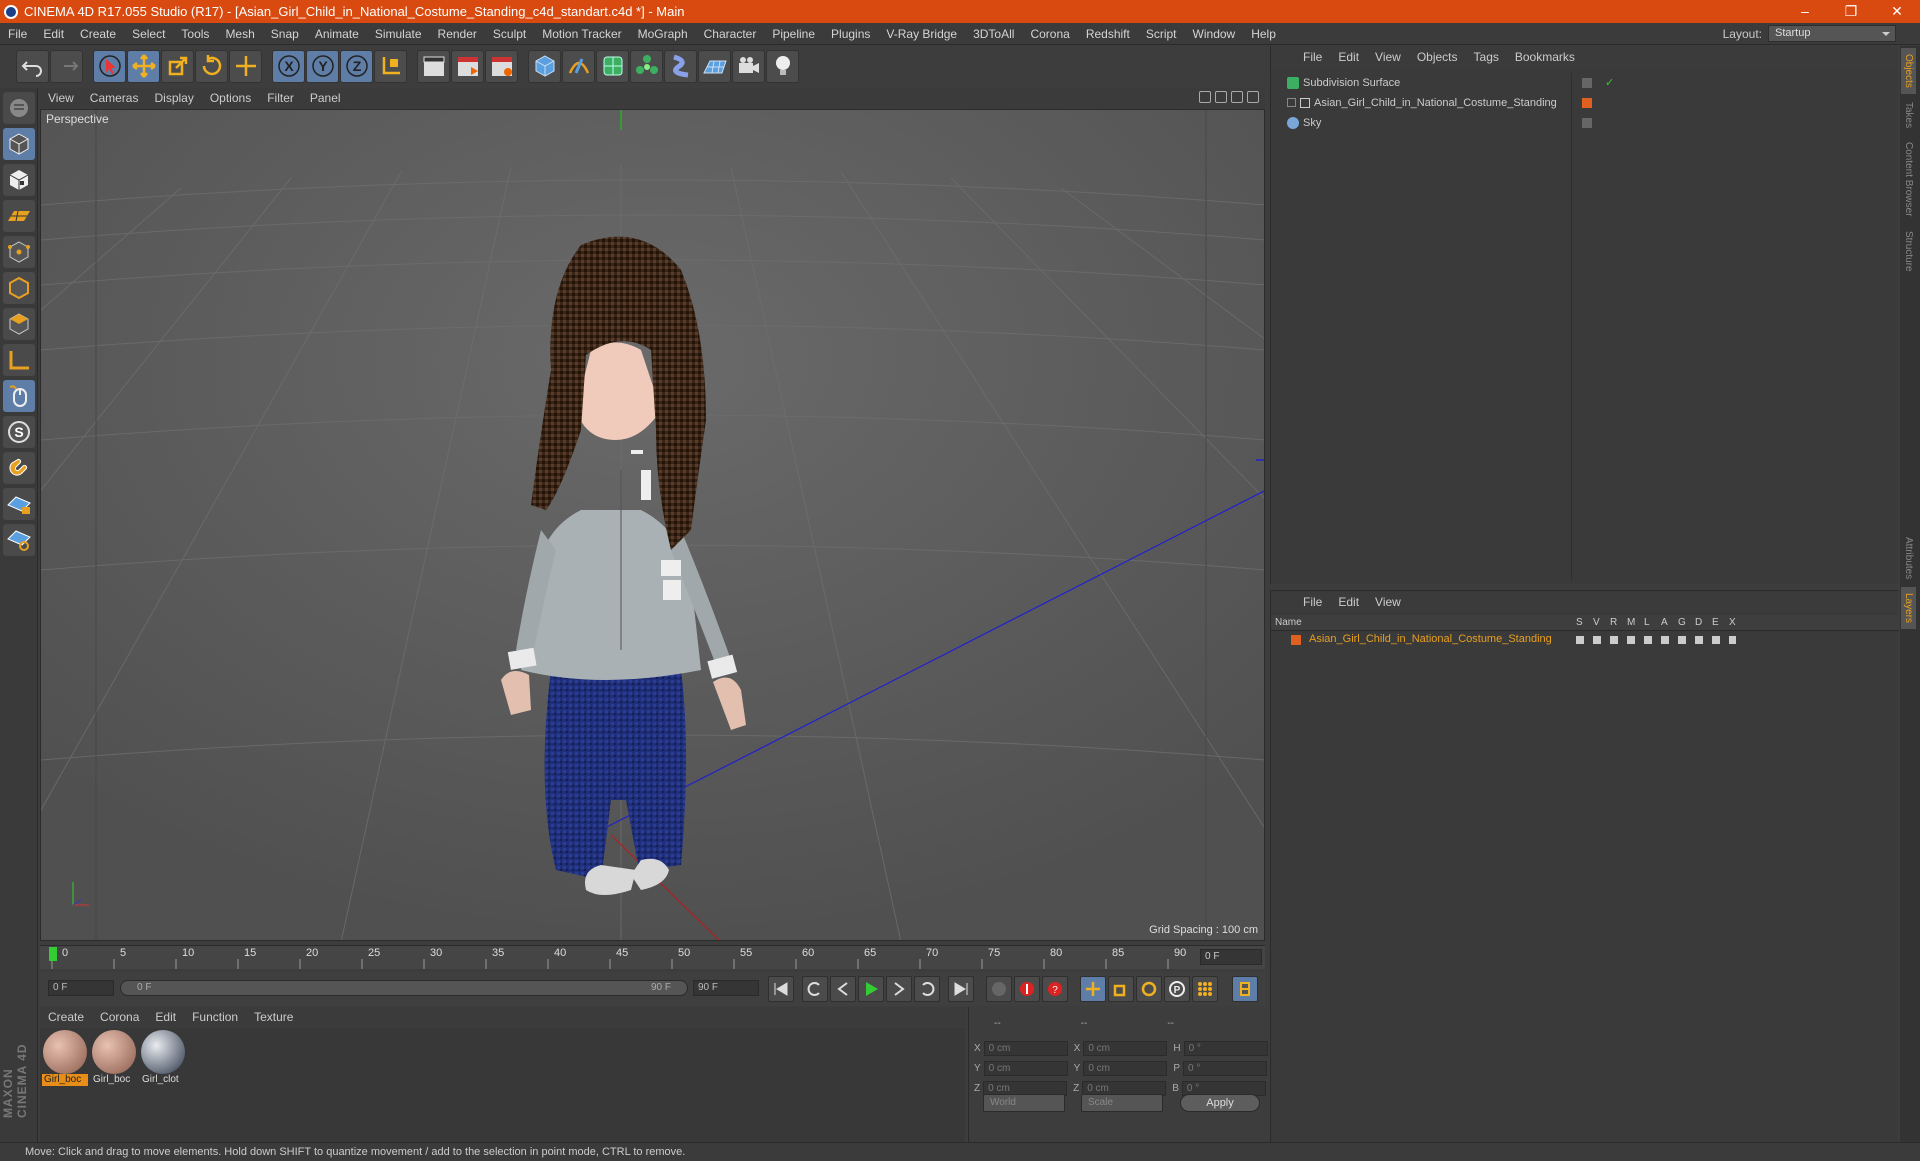  I want to click on material-menu-create: Create, so click(66, 1017).